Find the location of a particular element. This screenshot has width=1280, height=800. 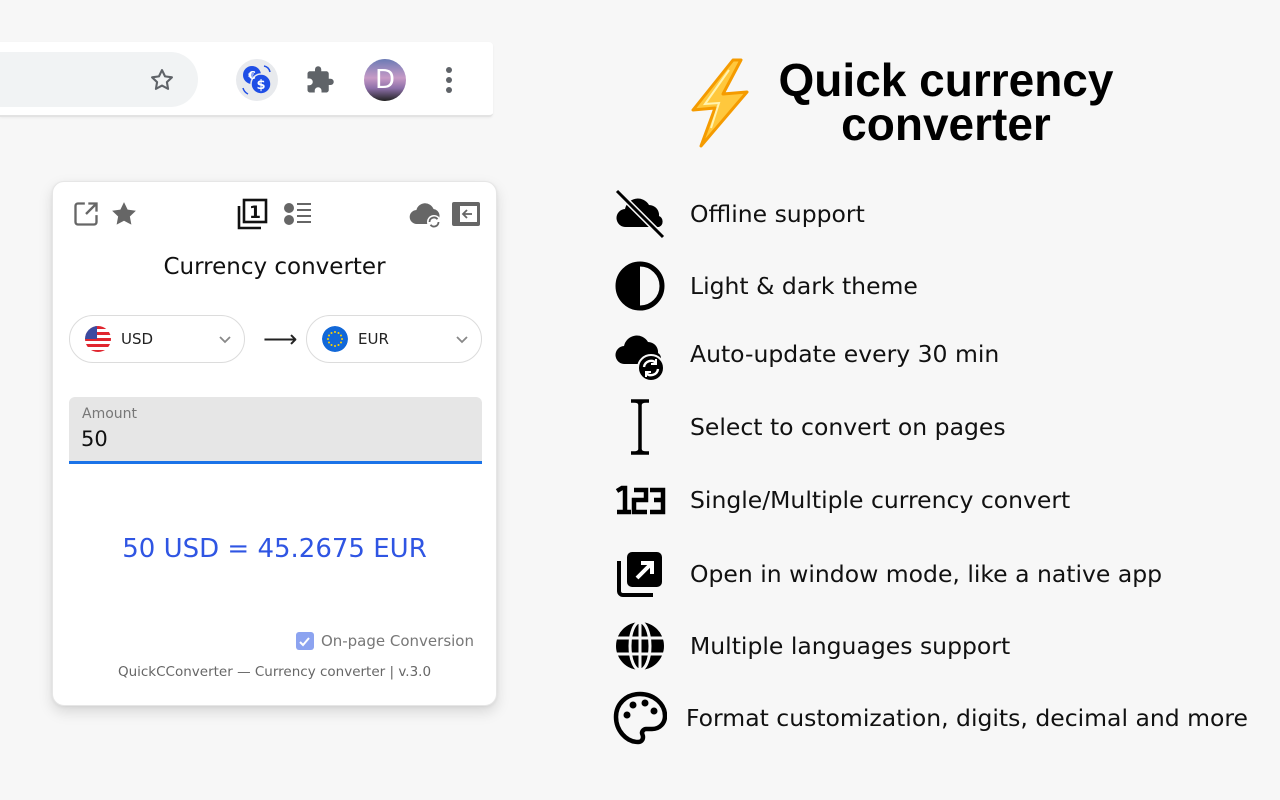

open-in-window-button is located at coordinates (86, 214).